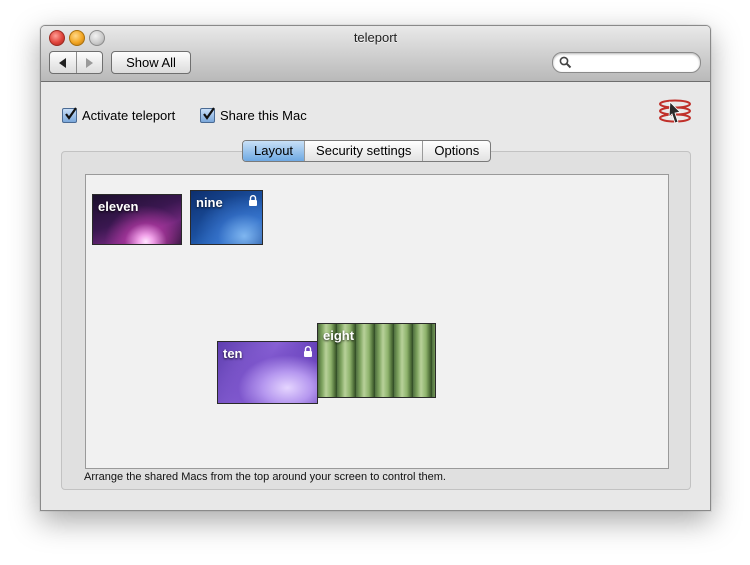  What do you see at coordinates (375, 37) in the screenshot?
I see `window-title: teleport` at bounding box center [375, 37].